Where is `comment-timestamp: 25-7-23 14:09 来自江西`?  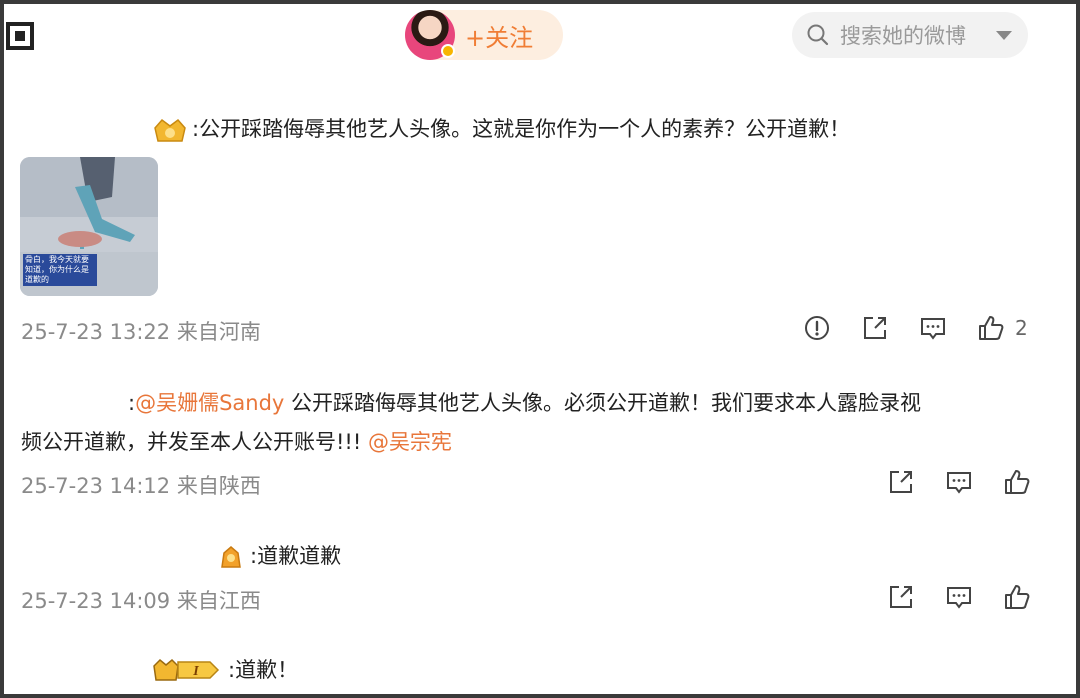
comment-timestamp: 25-7-23 14:09 来自江西 is located at coordinates (141, 601).